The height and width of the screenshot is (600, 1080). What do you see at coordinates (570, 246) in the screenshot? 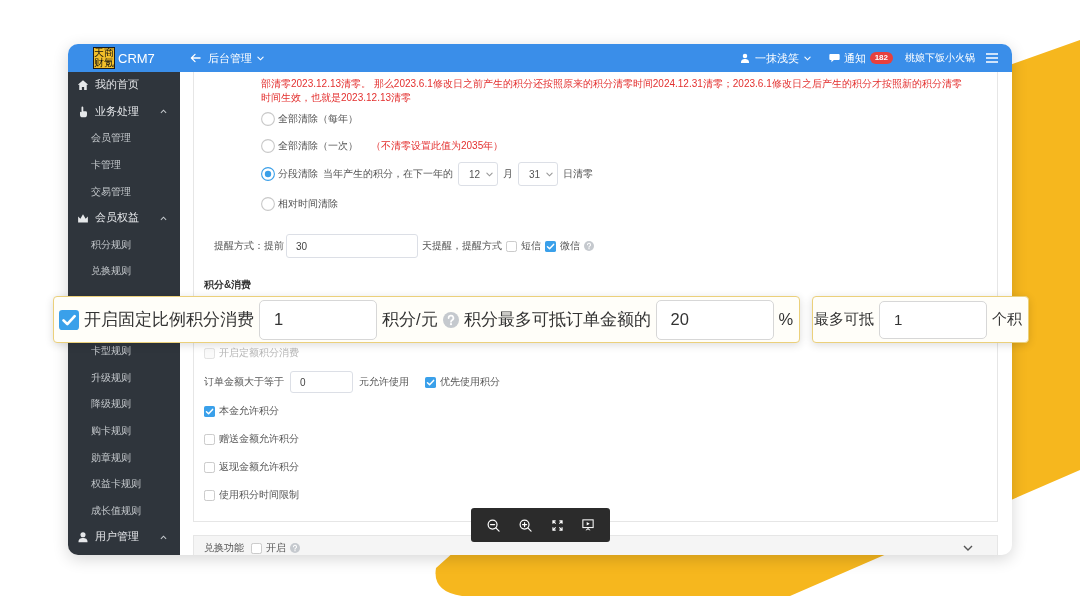
I see `checkbox-label: 微信` at bounding box center [570, 246].